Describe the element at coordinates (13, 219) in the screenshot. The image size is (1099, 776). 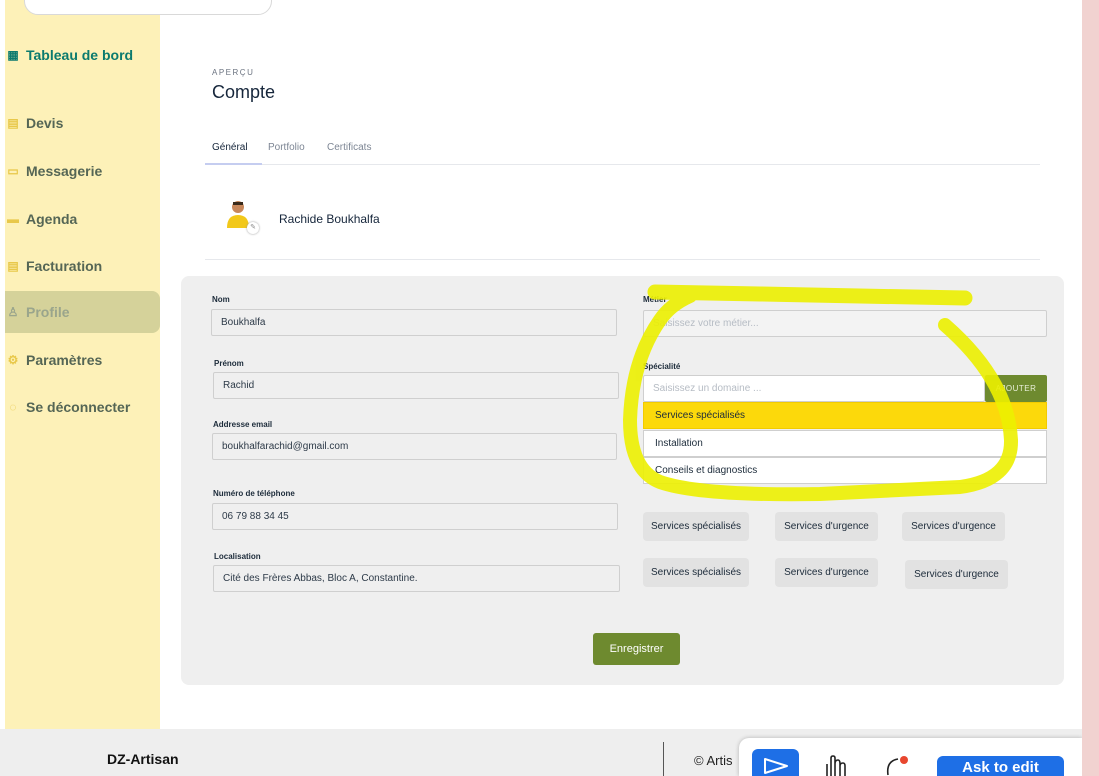
I see `calendar-icon: ▬` at that location.